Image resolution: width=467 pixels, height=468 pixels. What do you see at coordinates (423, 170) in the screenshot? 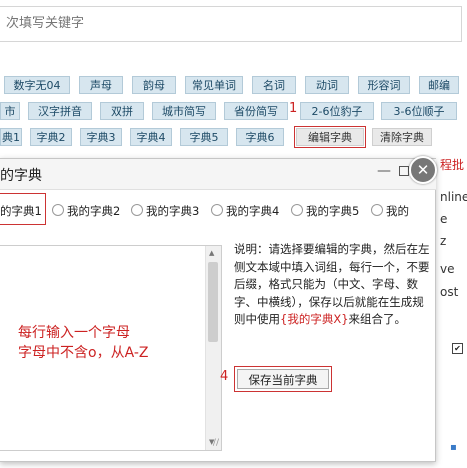
I see `close-icon: ✕` at bounding box center [423, 170].